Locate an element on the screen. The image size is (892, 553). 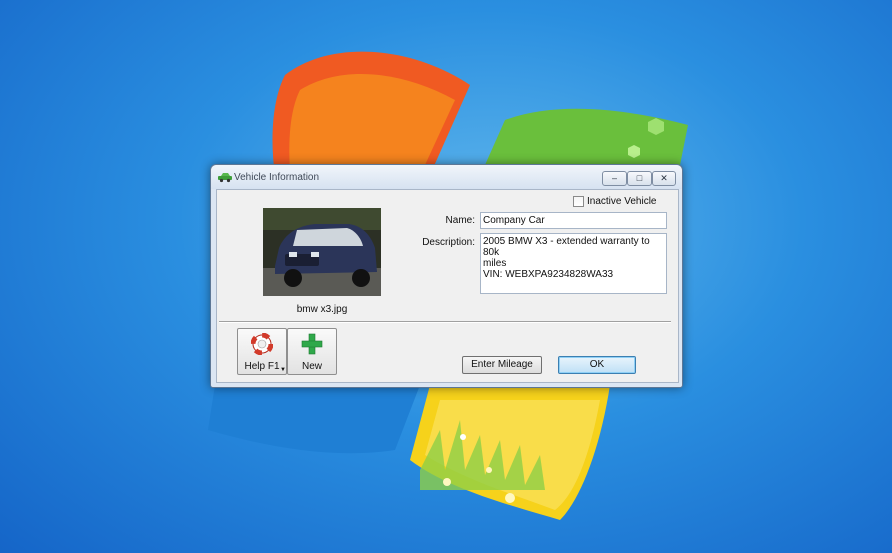
enter-mileage-button: Enter Mileage is located at coordinates (502, 365).